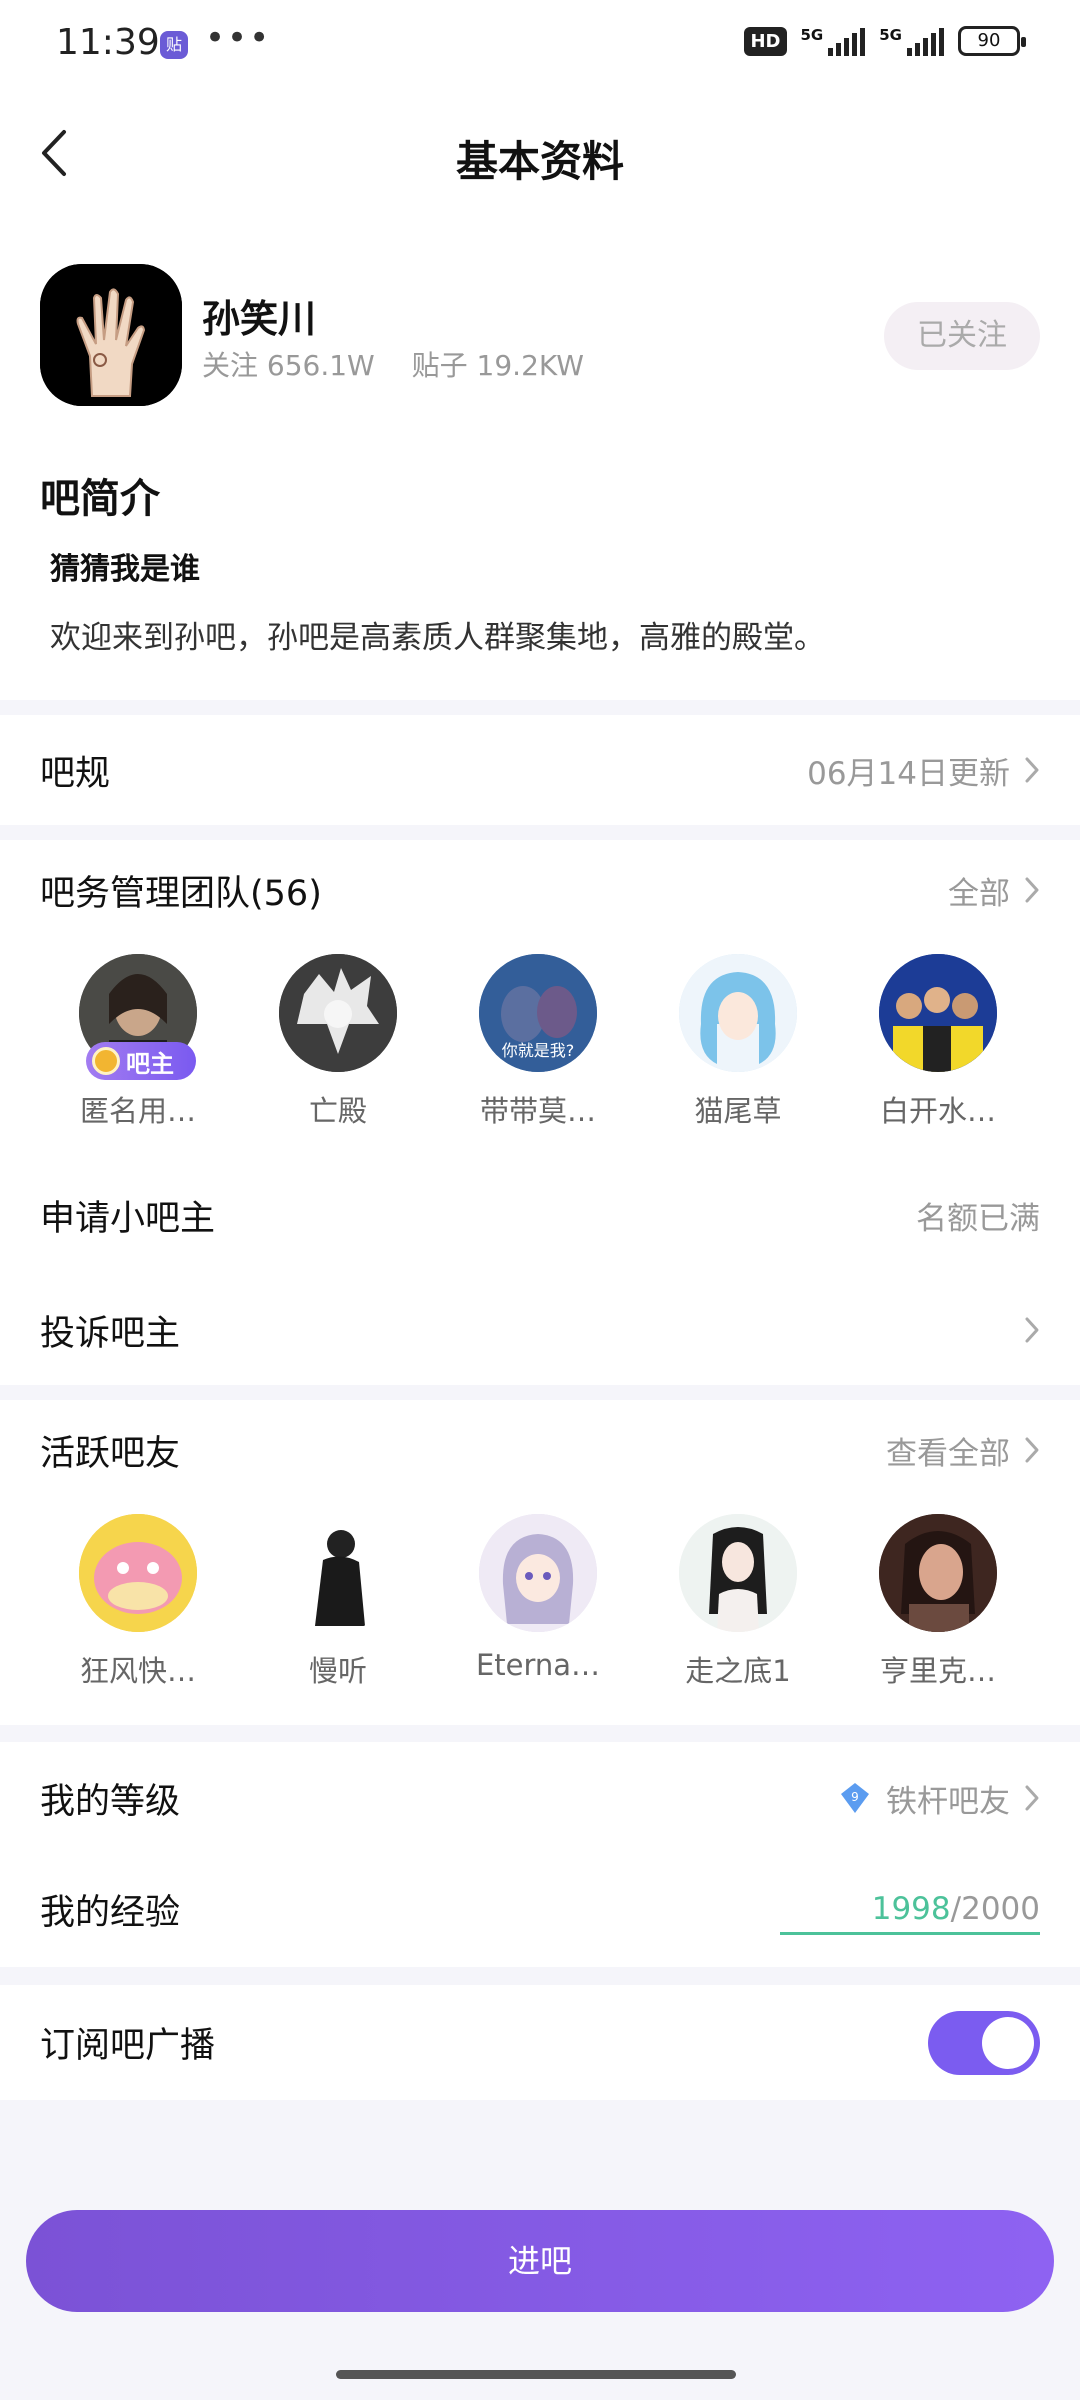 Image resolution: width=1080 pixels, height=2400 pixels. What do you see at coordinates (540, 2261) in the screenshot?
I see `enter-forum-button: 进吧` at bounding box center [540, 2261].